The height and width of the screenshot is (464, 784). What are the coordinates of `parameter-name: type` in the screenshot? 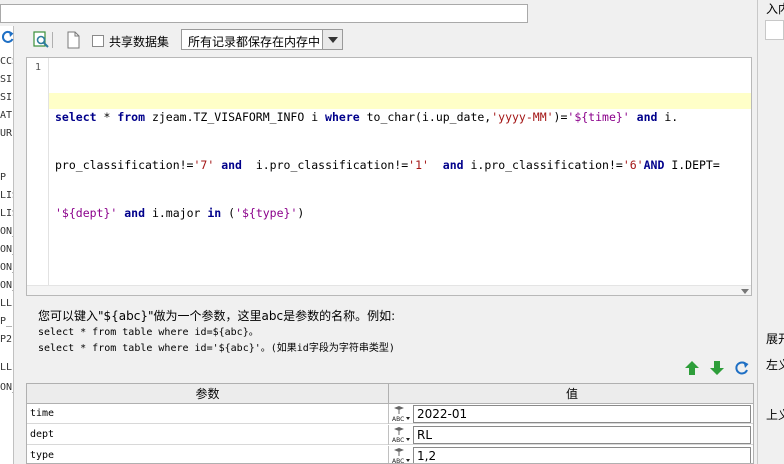 It's located at (208, 454).